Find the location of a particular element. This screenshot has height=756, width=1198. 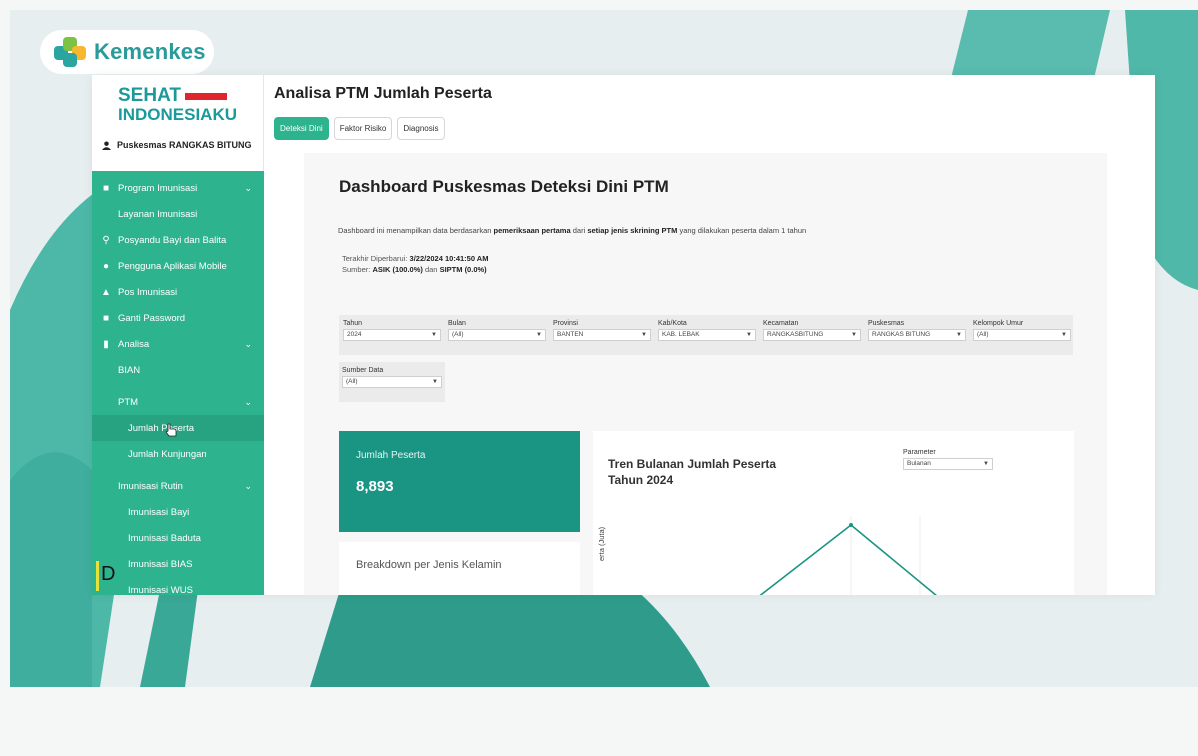

brand-line2: INDONESIAKU is located at coordinates (178, 114).